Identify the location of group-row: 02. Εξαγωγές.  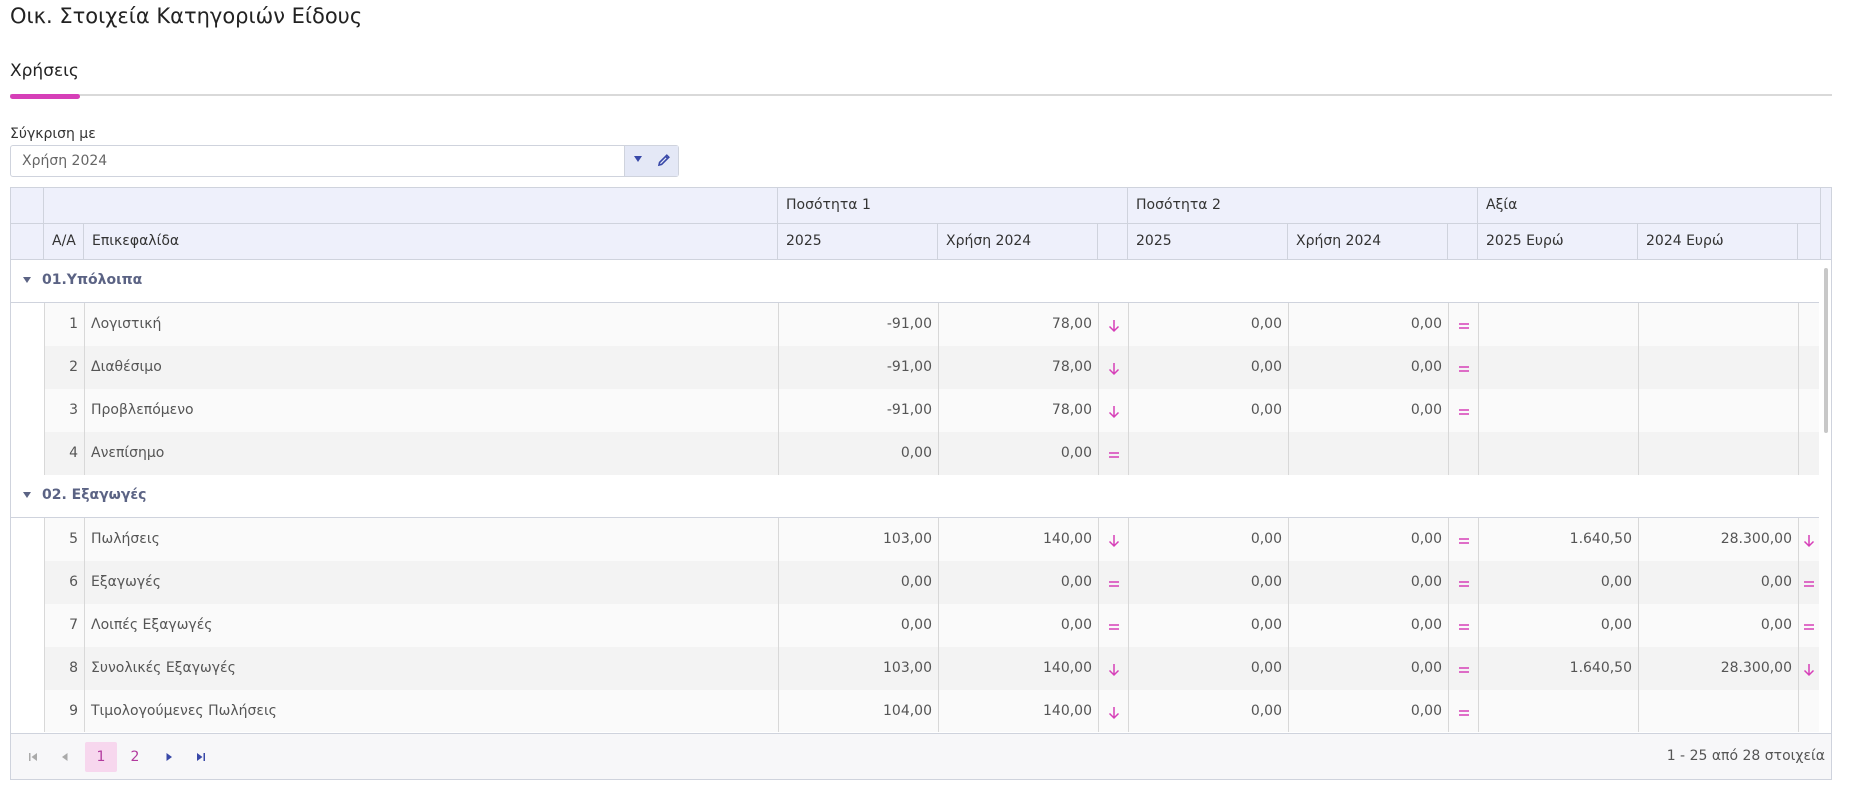
(915, 496).